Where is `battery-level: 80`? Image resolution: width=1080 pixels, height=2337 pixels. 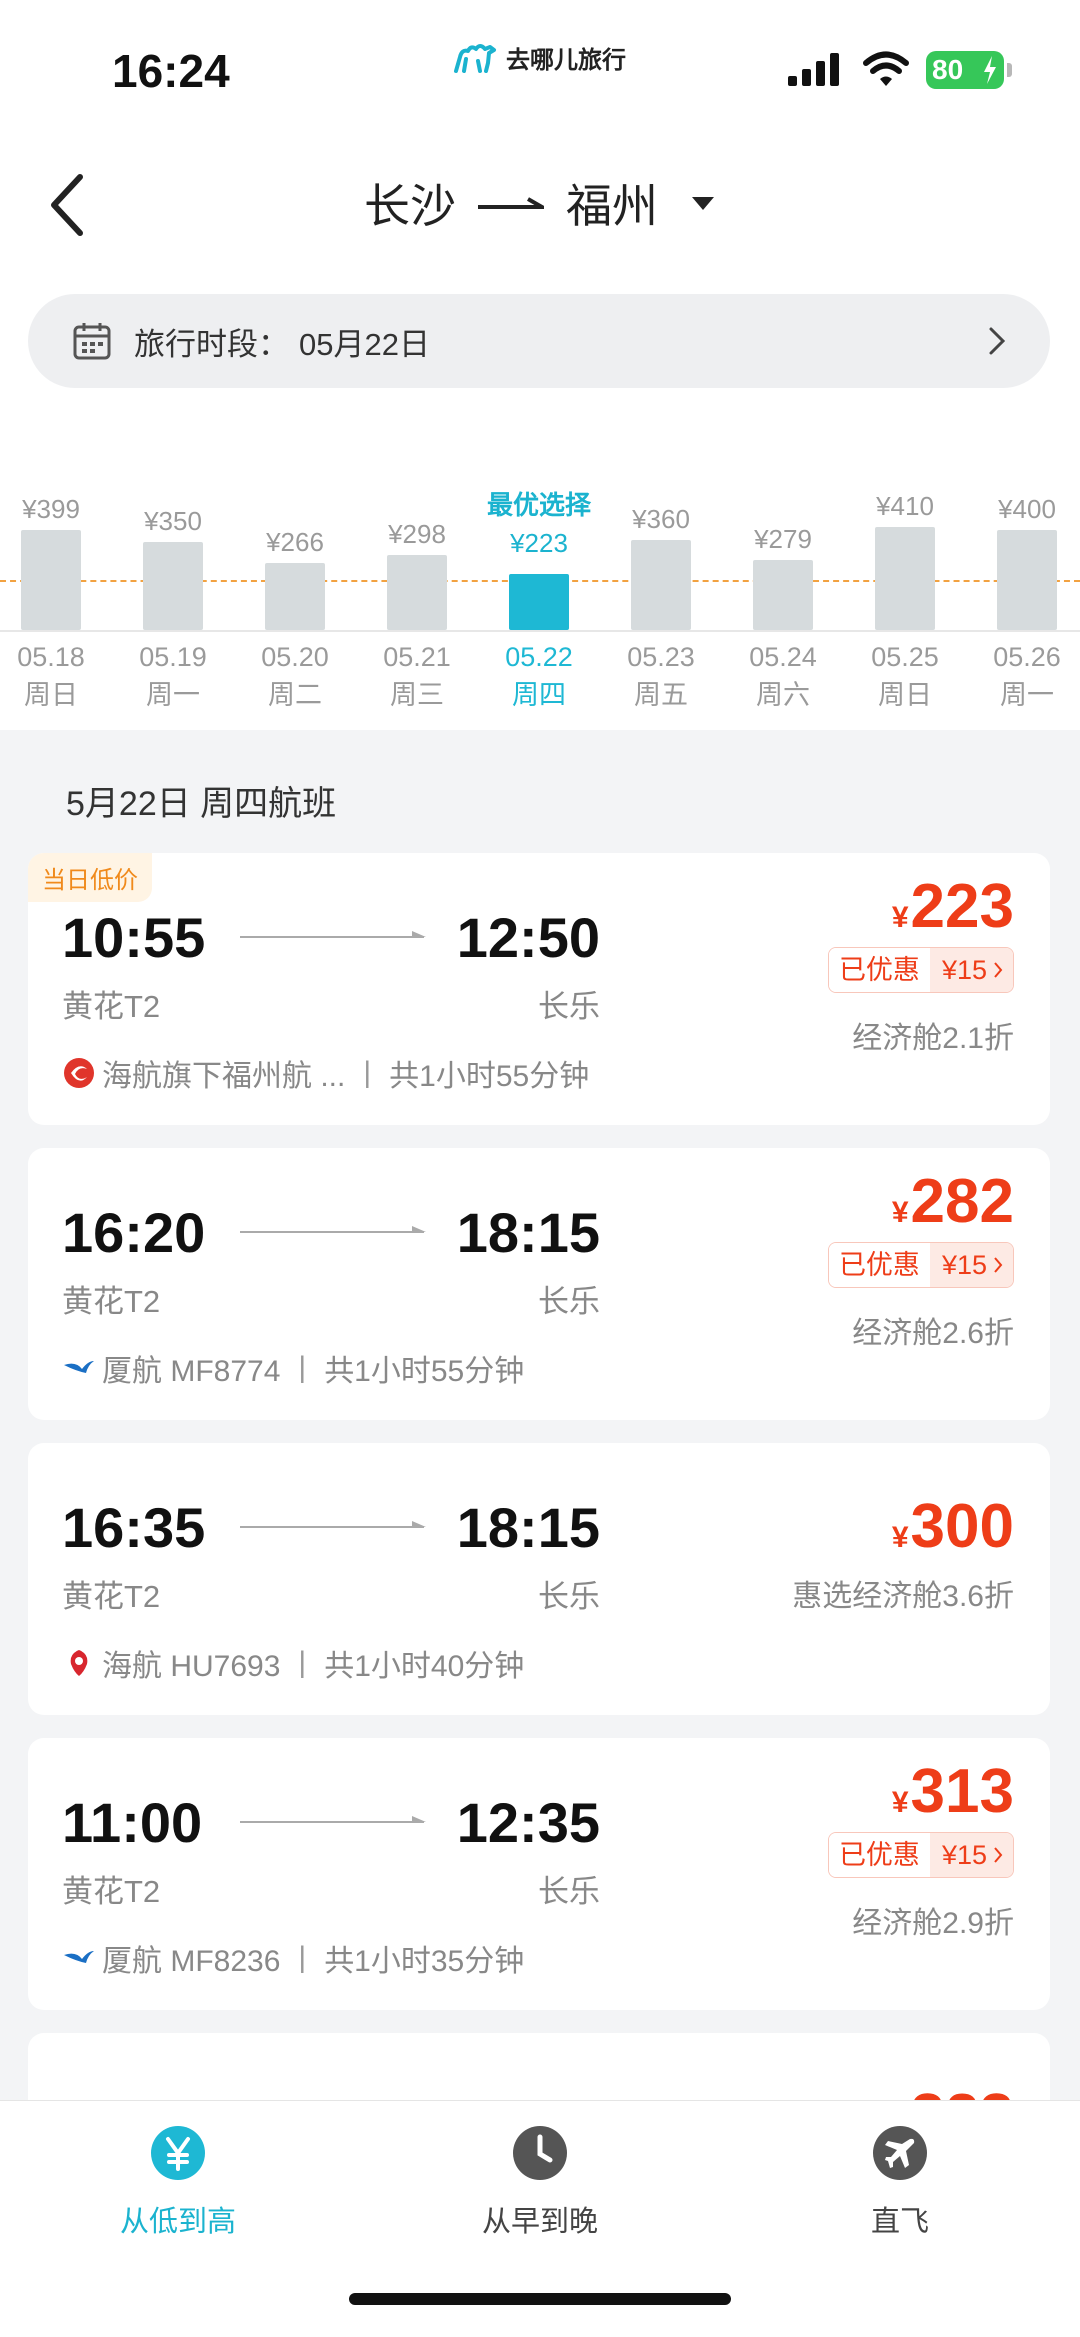 battery-level: 80 is located at coordinates (948, 69).